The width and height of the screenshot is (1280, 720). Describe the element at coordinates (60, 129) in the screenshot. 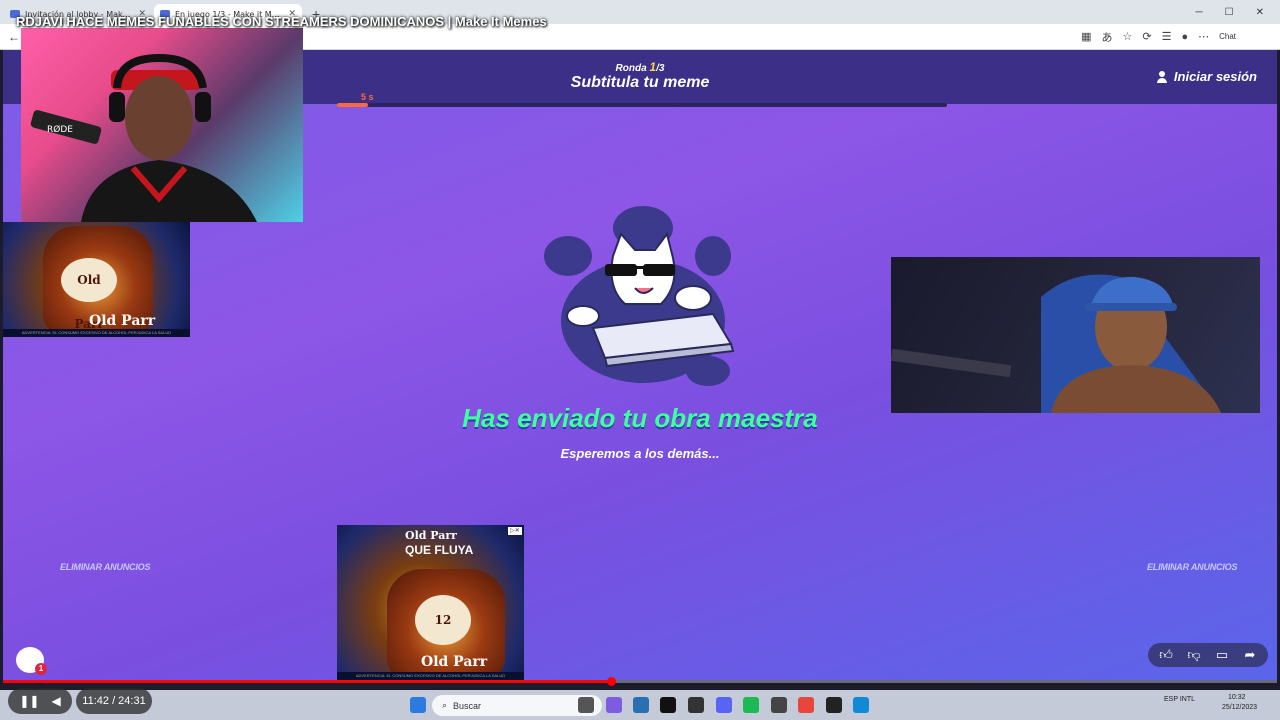

I see `mic-label: RØDE` at that location.